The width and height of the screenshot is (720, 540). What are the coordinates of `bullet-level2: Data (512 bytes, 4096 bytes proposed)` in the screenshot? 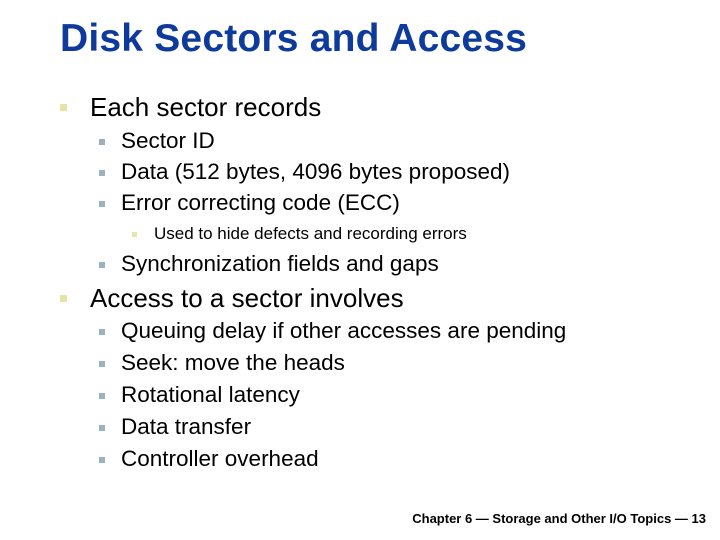 It's located at (304, 172).